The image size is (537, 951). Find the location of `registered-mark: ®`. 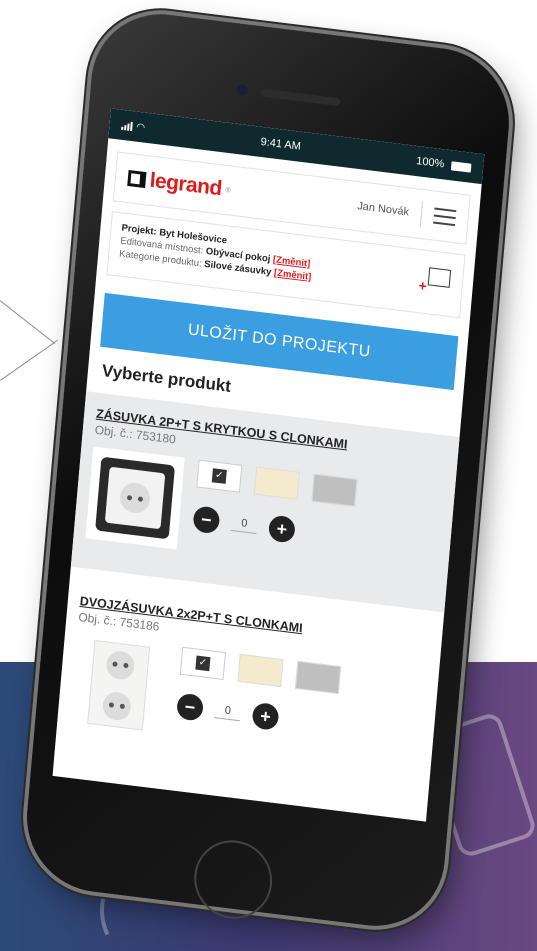

registered-mark: ® is located at coordinates (228, 190).